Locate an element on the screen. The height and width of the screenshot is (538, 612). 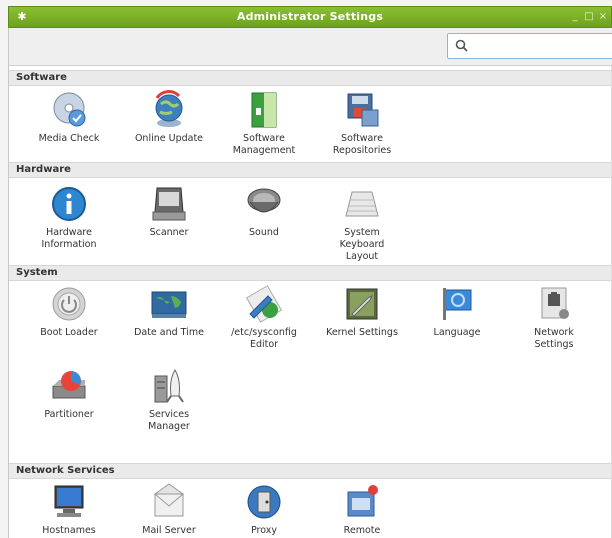
hardware-information-icon is located at coordinates (69, 204).